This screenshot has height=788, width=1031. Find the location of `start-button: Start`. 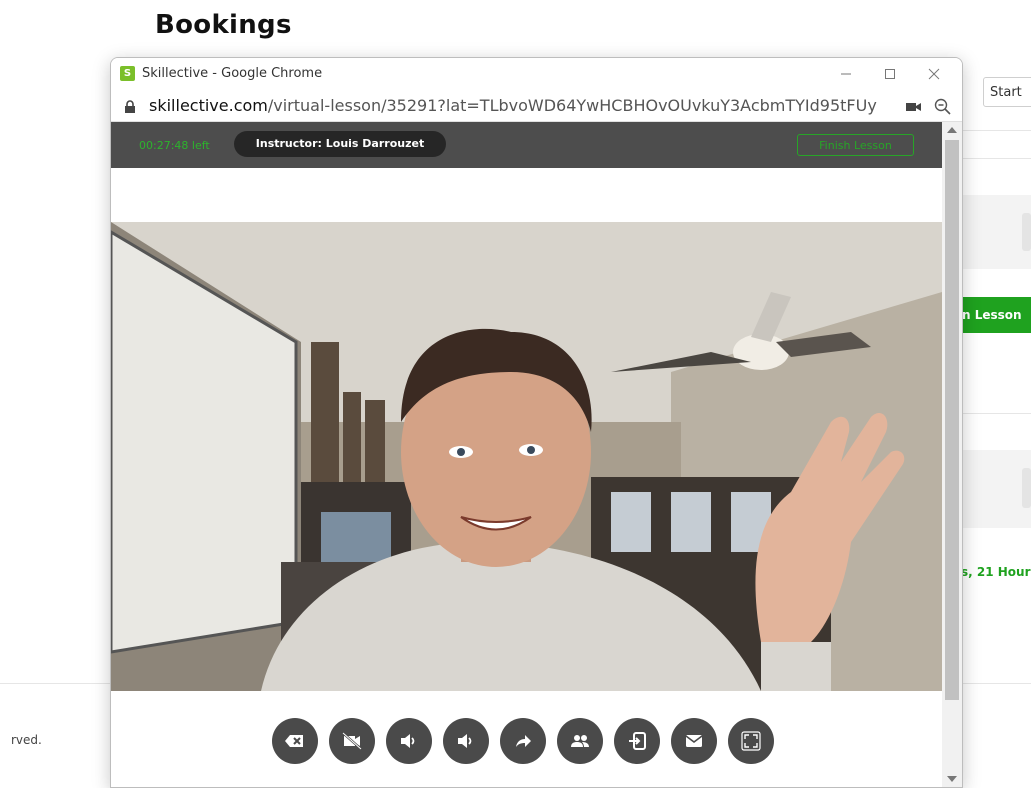

start-button: Start is located at coordinates (1007, 92).